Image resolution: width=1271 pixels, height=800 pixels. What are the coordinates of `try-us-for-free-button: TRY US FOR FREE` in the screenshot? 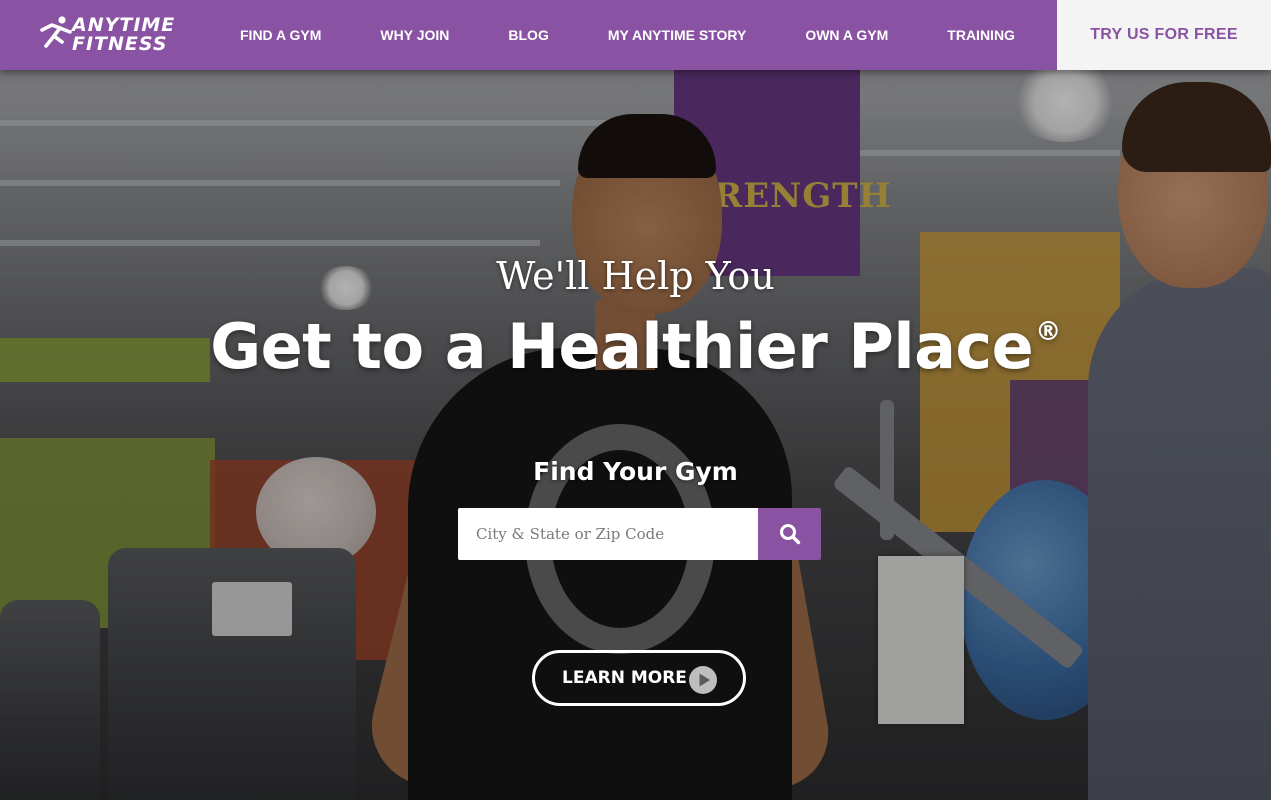 It's located at (1164, 35).